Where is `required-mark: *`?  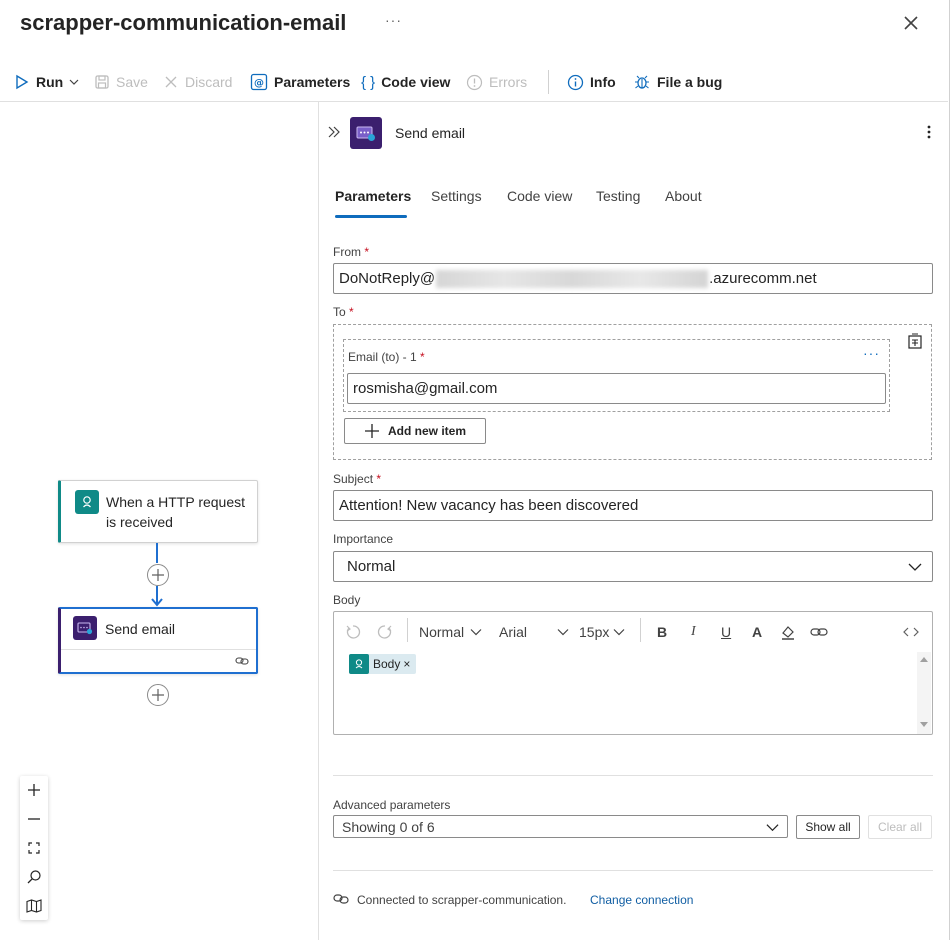 required-mark: * is located at coordinates (351, 312).